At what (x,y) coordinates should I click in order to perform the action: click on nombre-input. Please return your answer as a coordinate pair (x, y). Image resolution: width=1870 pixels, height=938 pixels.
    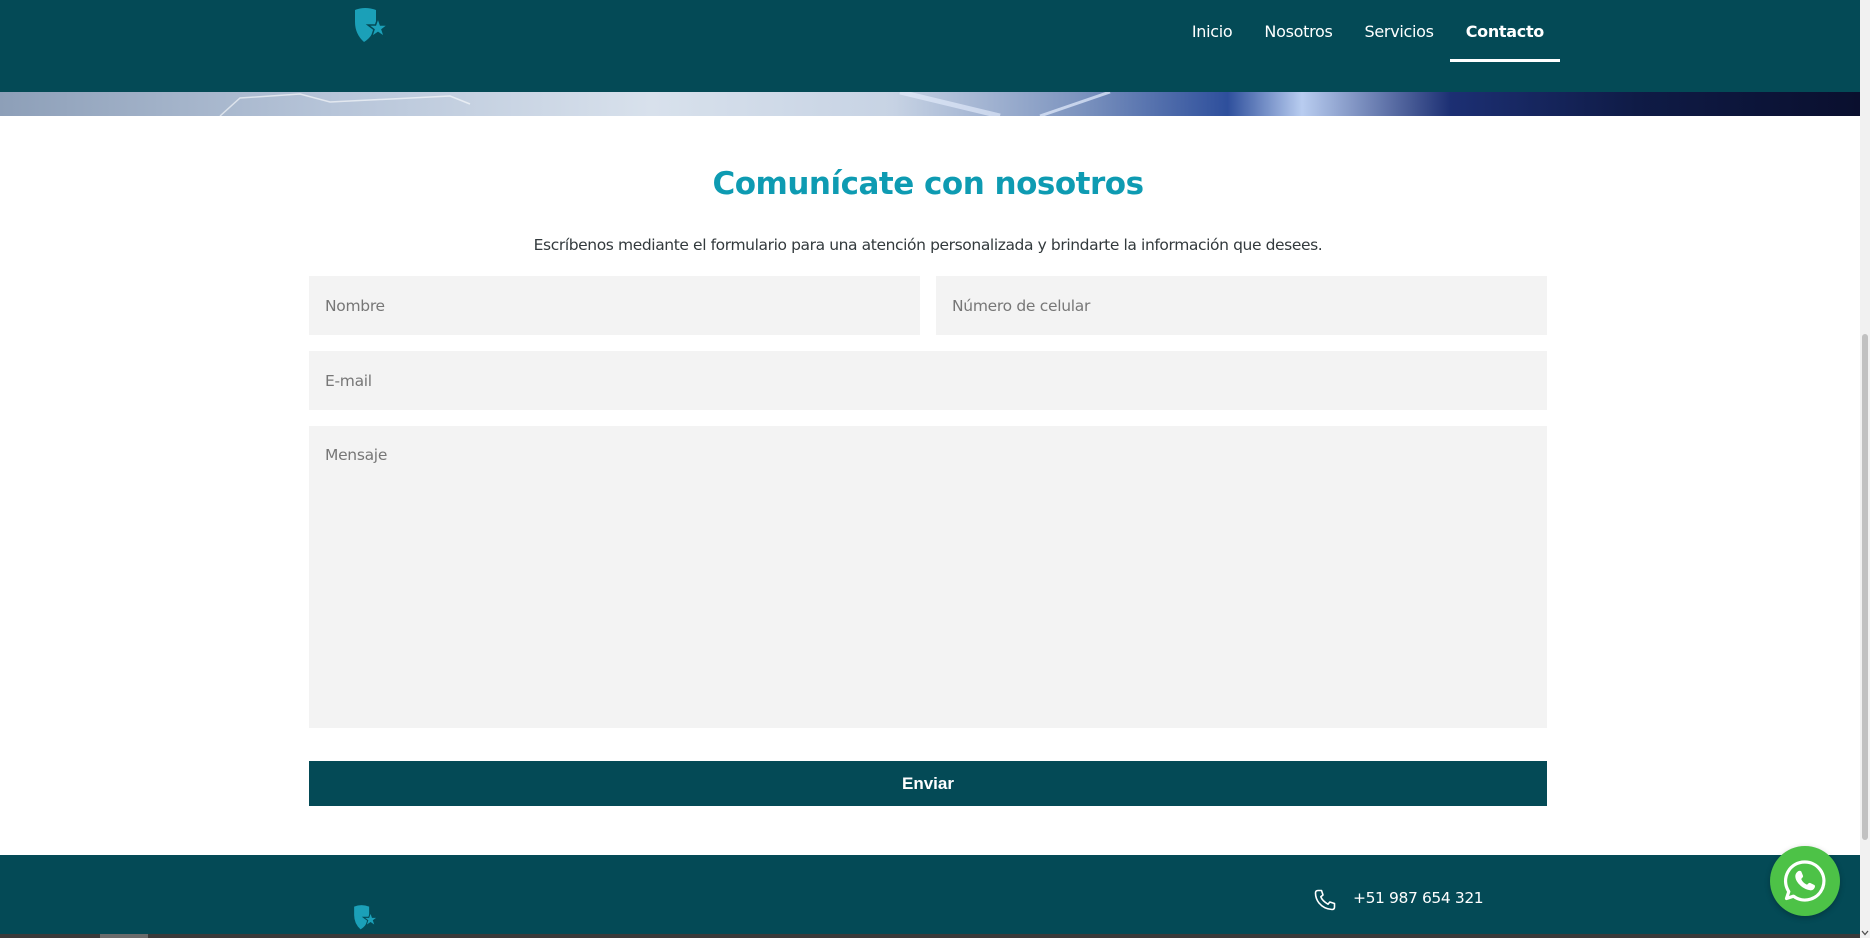
    Looking at the image, I should click on (614, 305).